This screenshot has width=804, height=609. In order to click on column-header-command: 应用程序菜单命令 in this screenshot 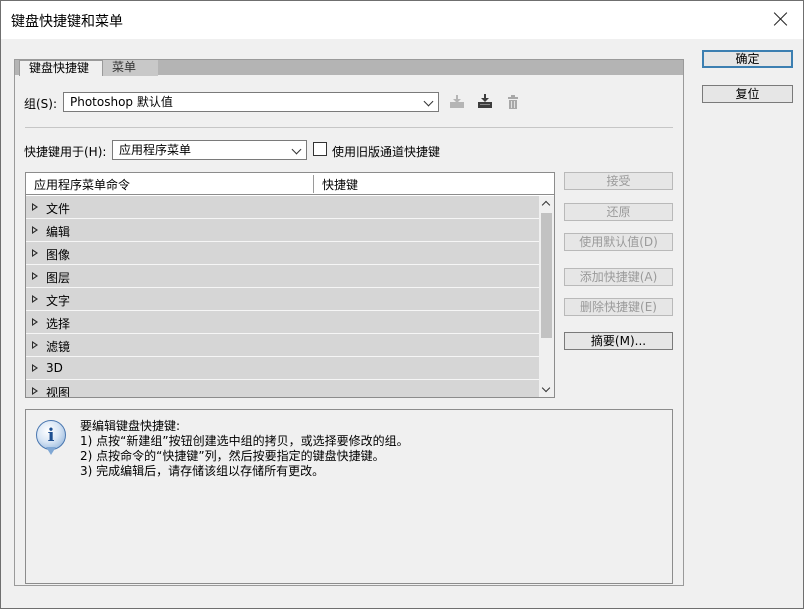, I will do `click(82, 184)`.